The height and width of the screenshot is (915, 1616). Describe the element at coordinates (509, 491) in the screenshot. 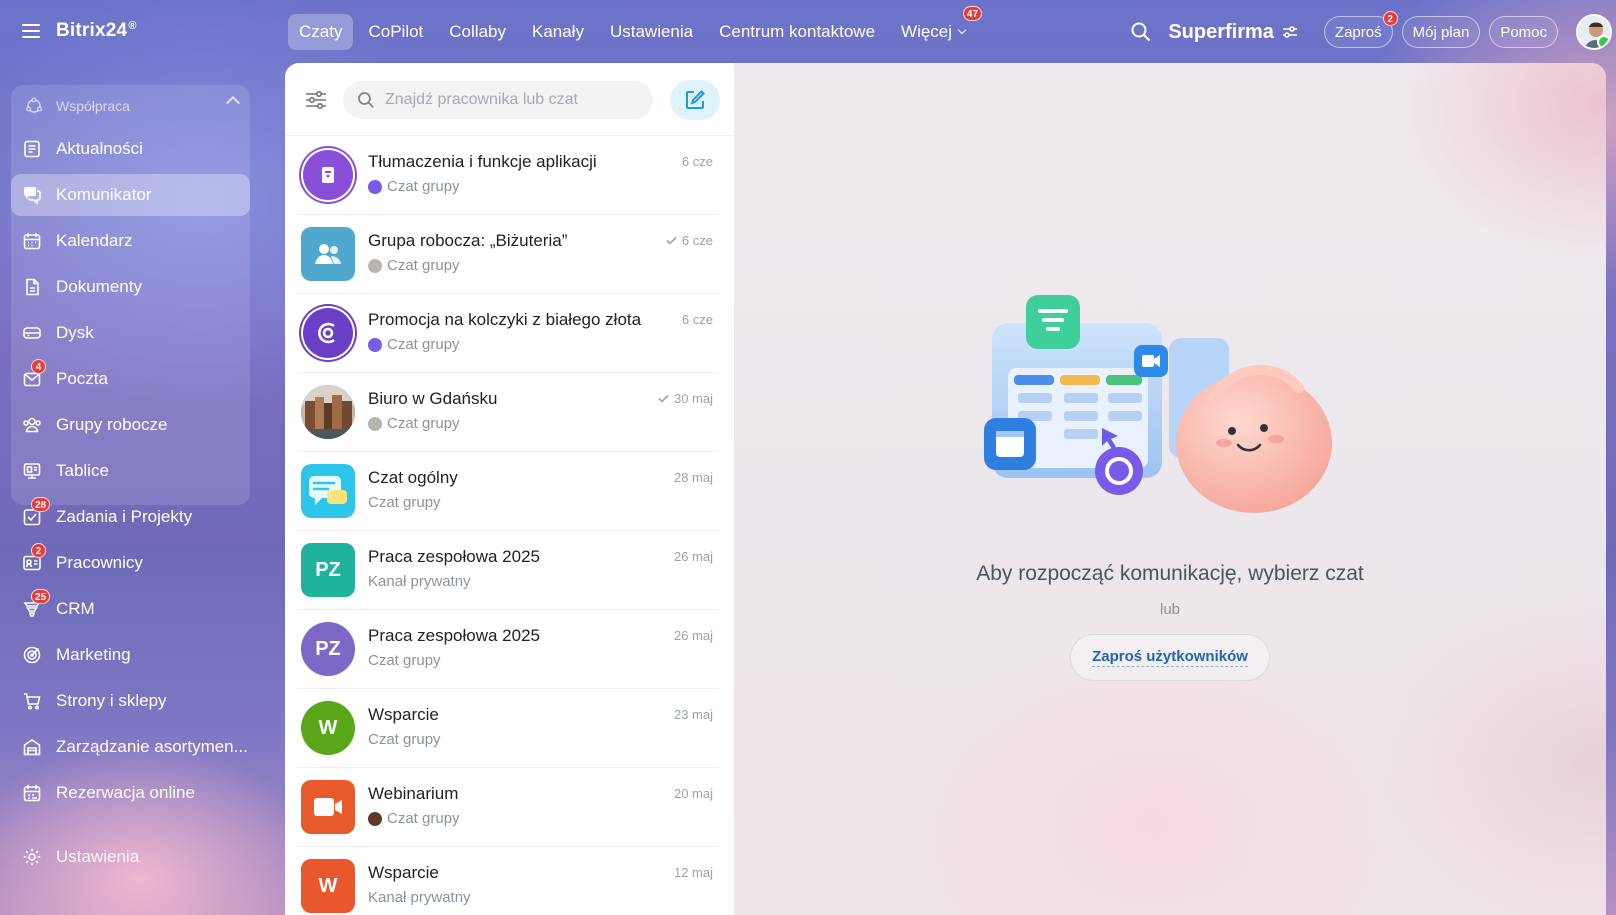

I see `chat-list-item: Czat ogólny Czat grupy 28 maj` at that location.